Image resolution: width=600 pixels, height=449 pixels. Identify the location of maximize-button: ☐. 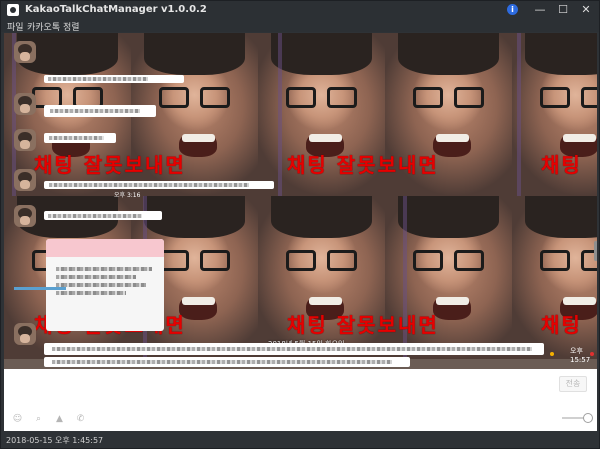
(563, 10).